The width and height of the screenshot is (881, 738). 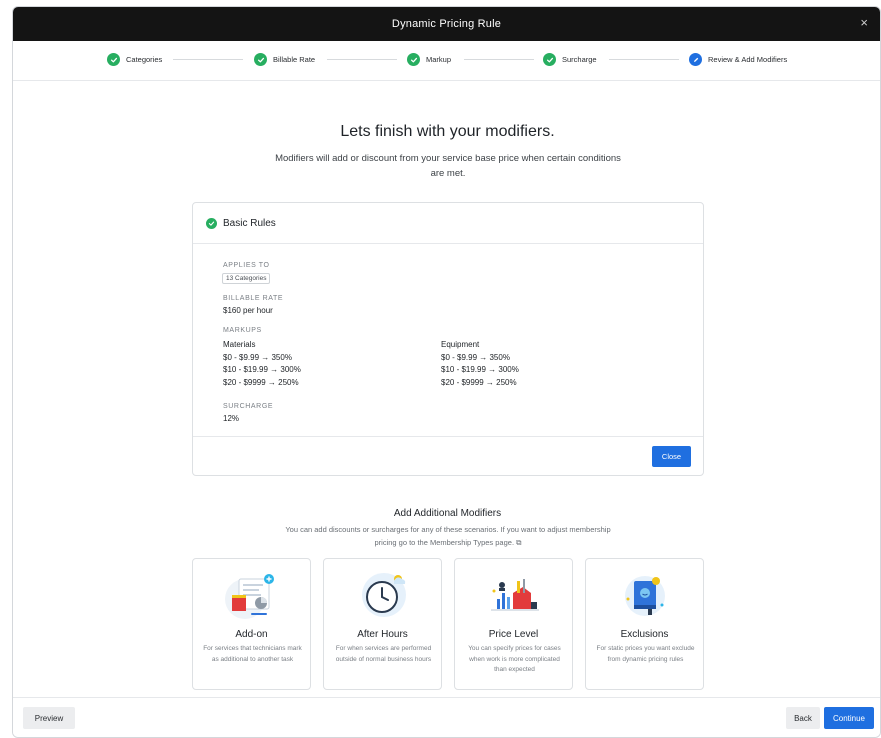 I want to click on materials-tier: $0 - $9.99 → 350%, so click(x=257, y=357).